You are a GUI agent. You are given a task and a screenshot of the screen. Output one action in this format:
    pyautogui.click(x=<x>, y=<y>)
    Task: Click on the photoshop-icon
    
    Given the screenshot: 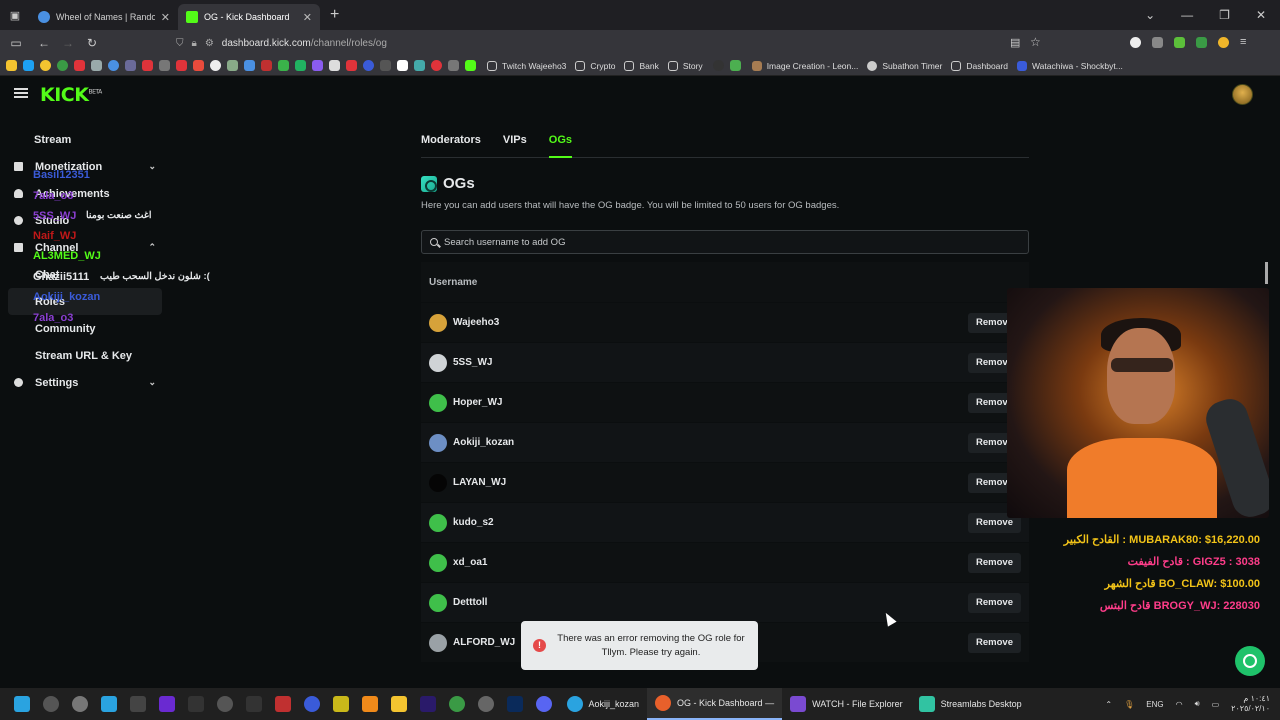 What is the action you would take?
    pyautogui.click(x=515, y=704)
    